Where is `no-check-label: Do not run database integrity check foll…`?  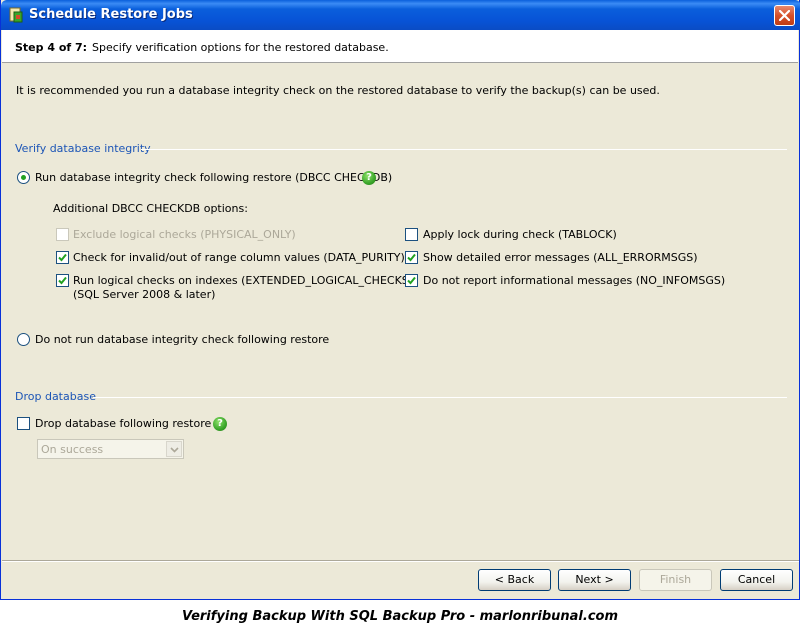 no-check-label: Do not run database integrity check foll… is located at coordinates (182, 339).